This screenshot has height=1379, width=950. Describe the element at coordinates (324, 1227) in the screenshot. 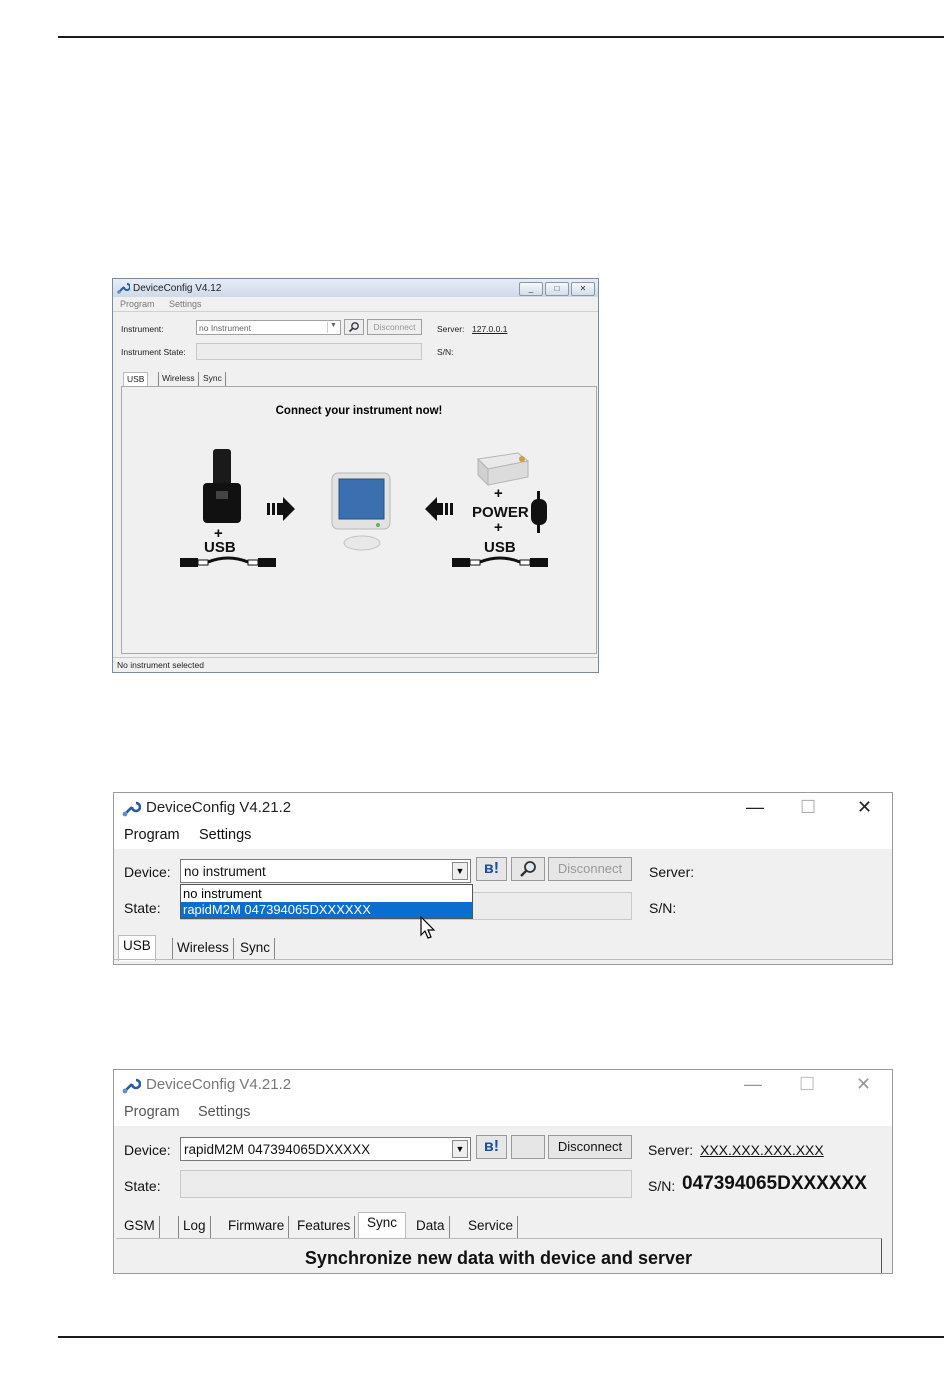

I see `tab-features: Features` at that location.